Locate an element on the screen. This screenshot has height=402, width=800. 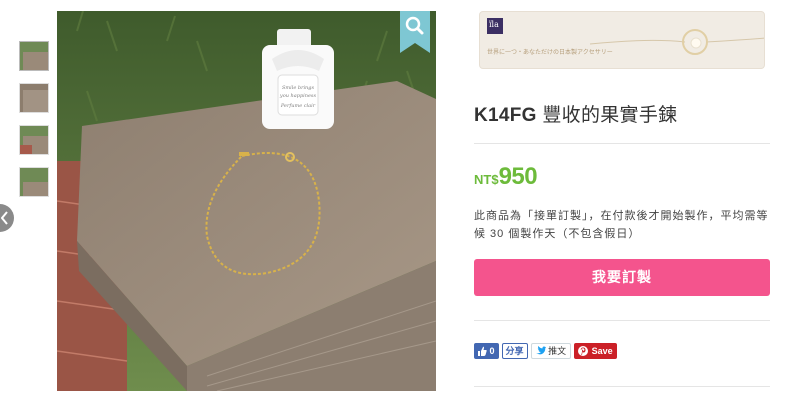
brand-logo-text: ɪ̈la is located at coordinates (494, 24).